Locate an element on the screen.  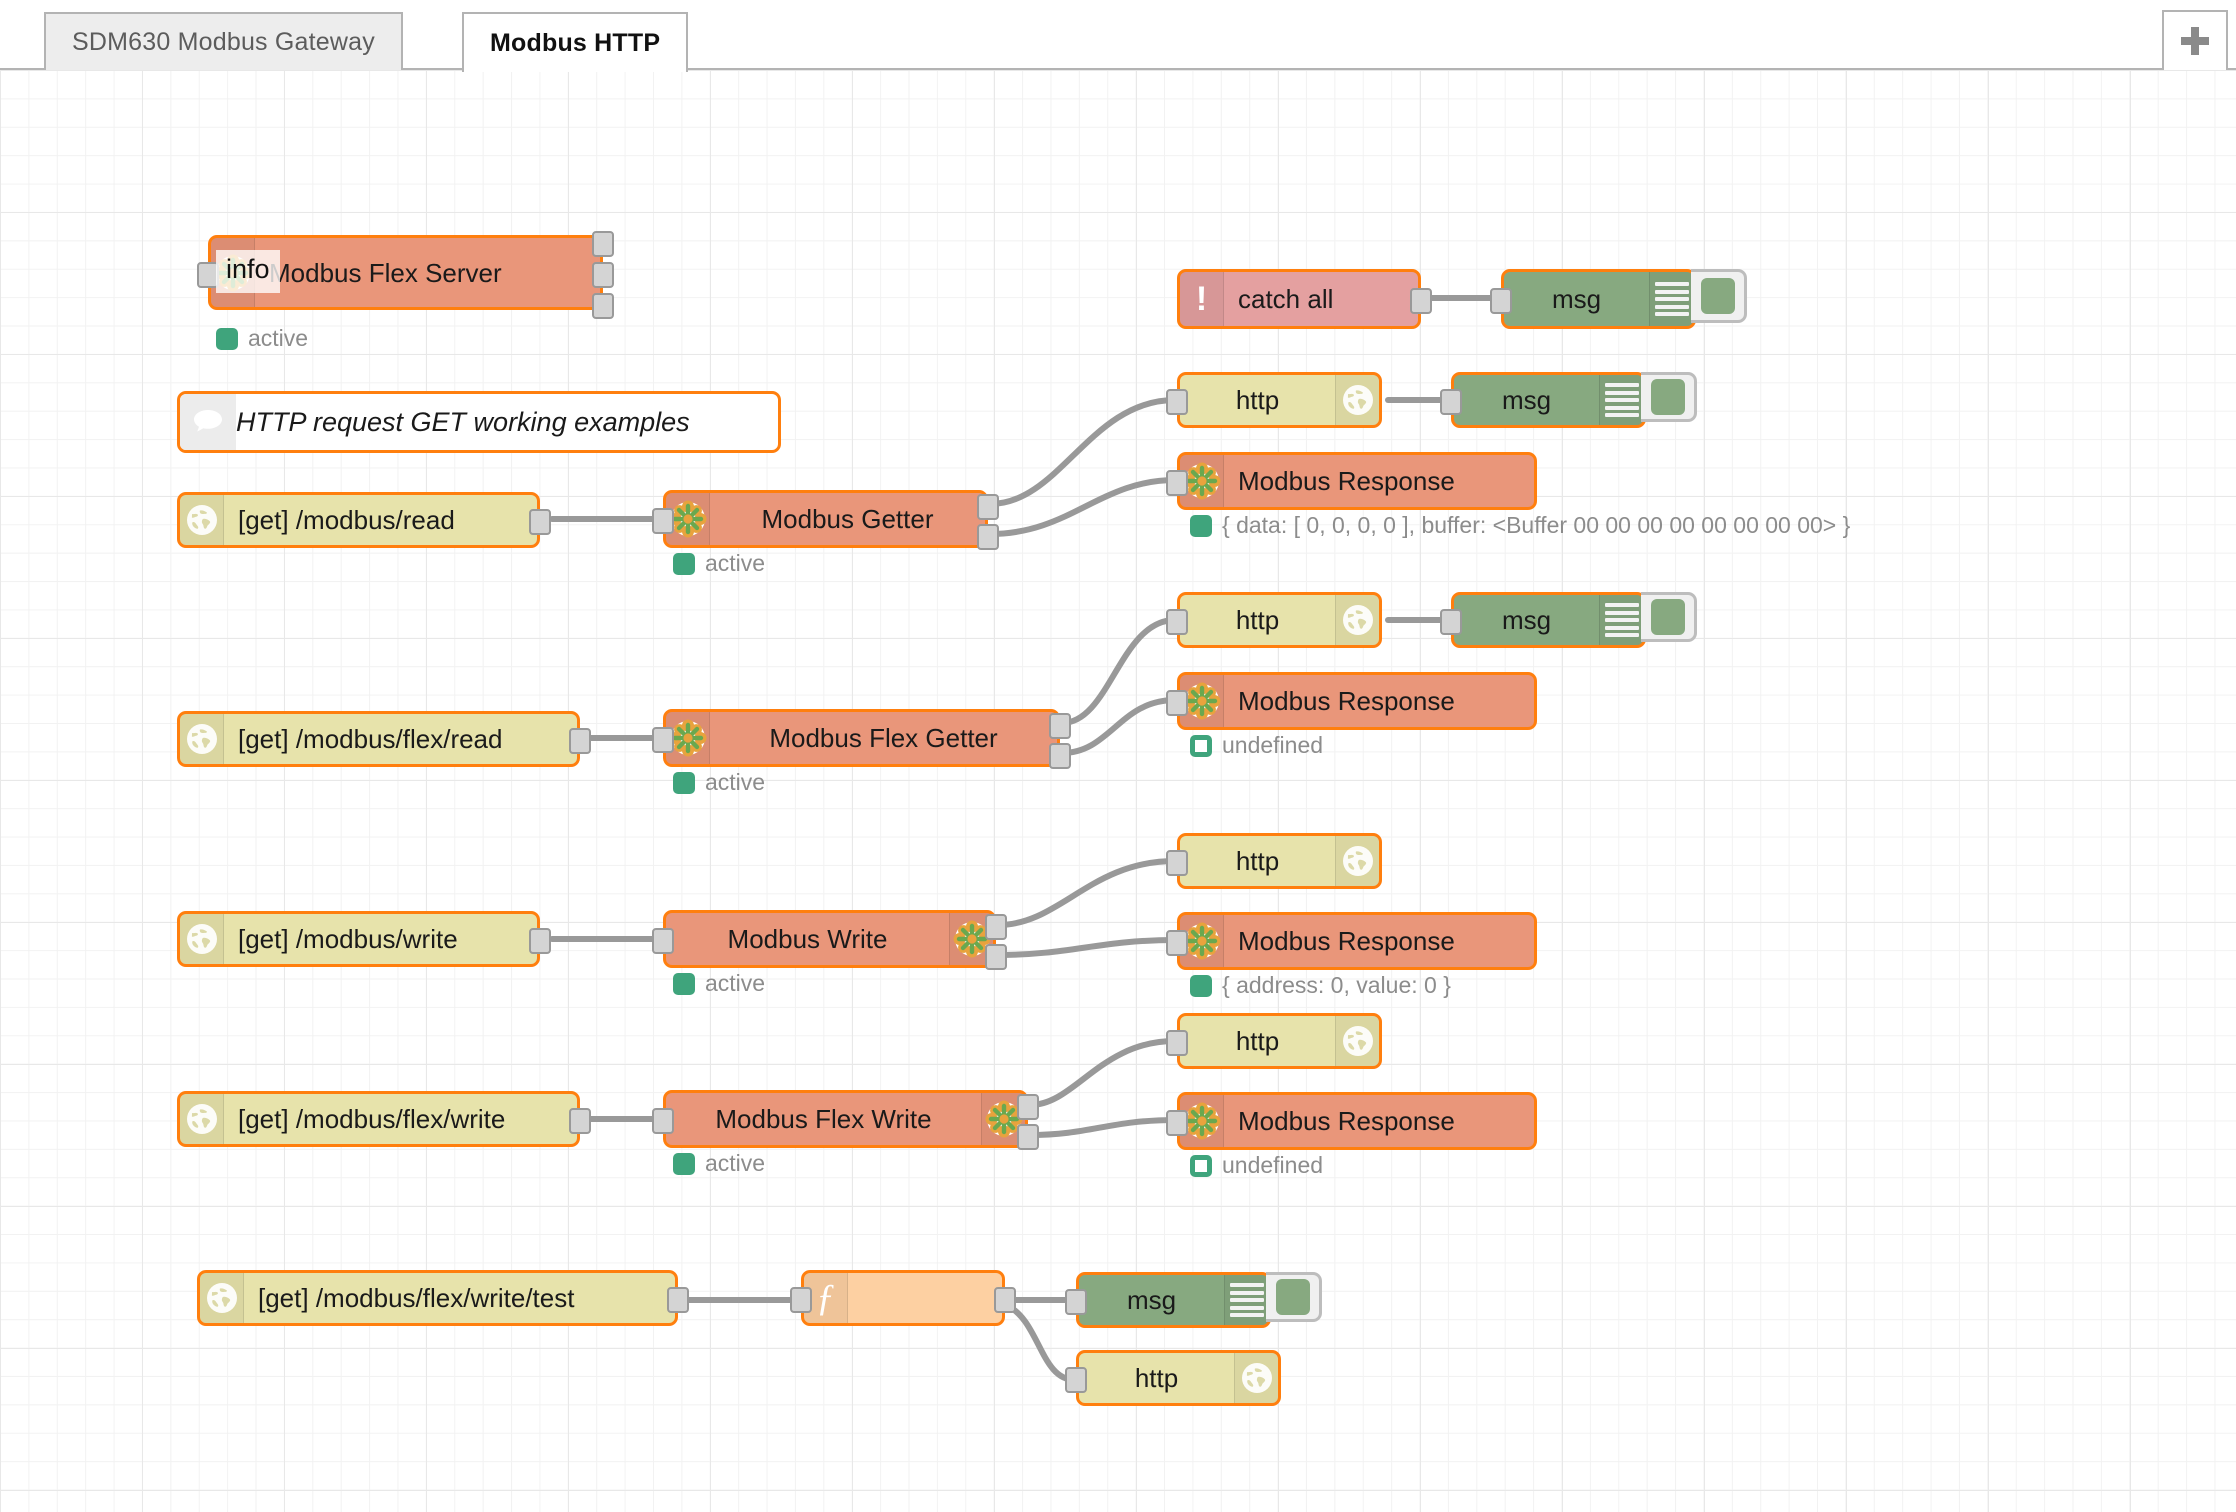
node-modbus-getter: Modbus Getter is located at coordinates (825, 520).